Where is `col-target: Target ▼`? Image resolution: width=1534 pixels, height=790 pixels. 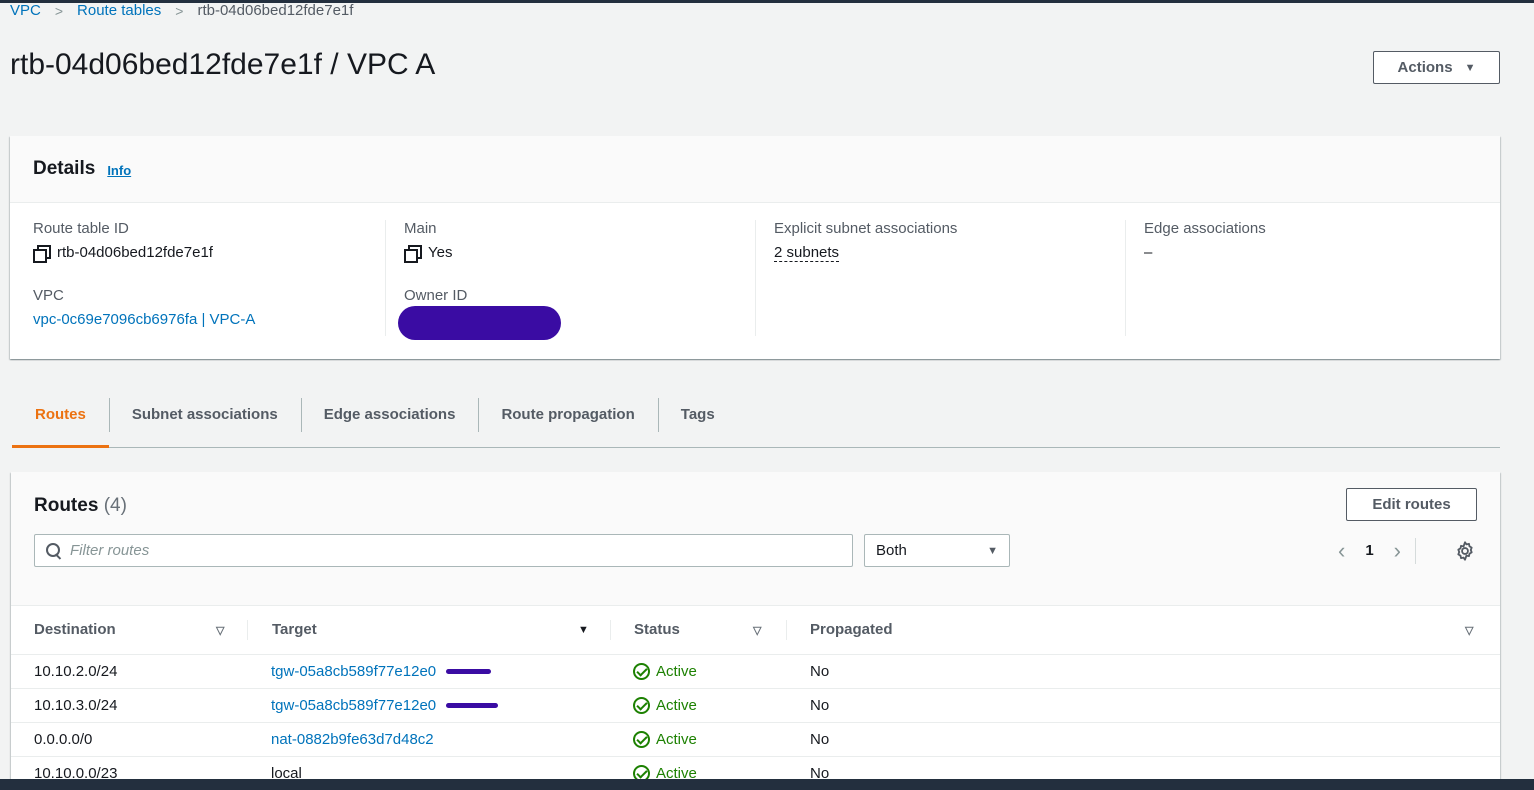 col-target: Target ▼ is located at coordinates (429, 630).